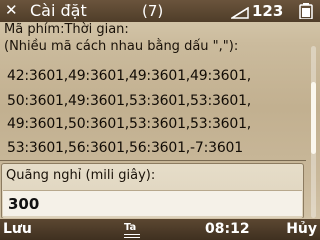 The width and height of the screenshot is (320, 240). Describe the element at coordinates (153, 11) in the screenshot. I see `item-count: (7)` at that location.